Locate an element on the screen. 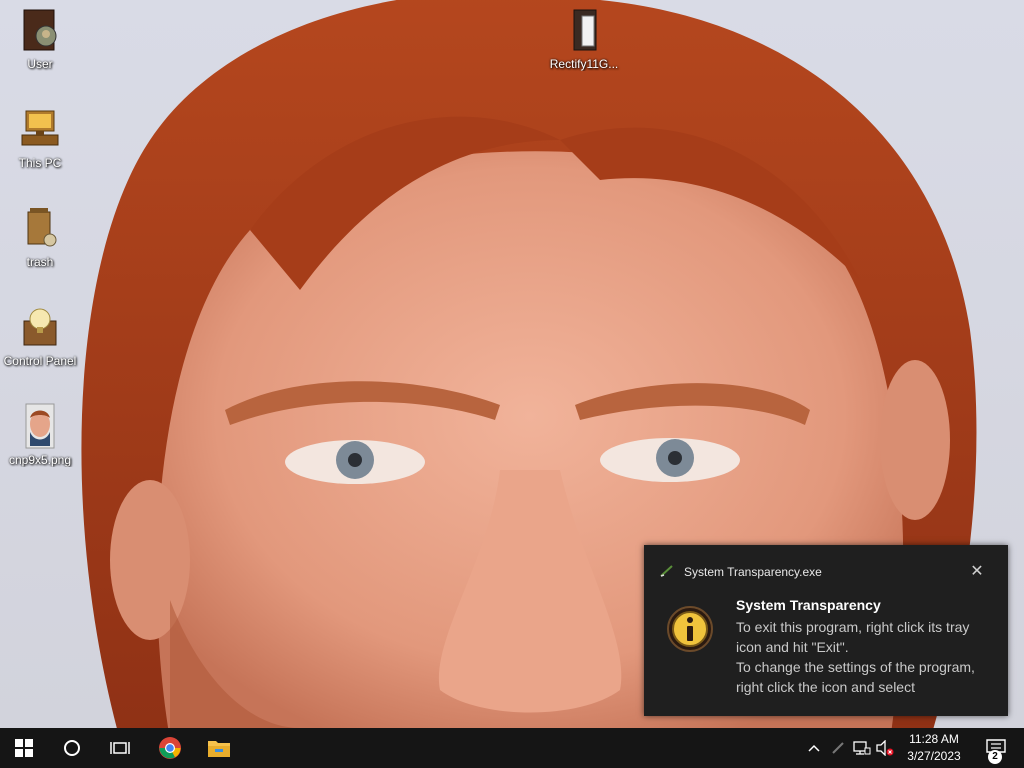 Image resolution: width=1024 pixels, height=768 pixels. tray-pen-button is located at coordinates (838, 748).